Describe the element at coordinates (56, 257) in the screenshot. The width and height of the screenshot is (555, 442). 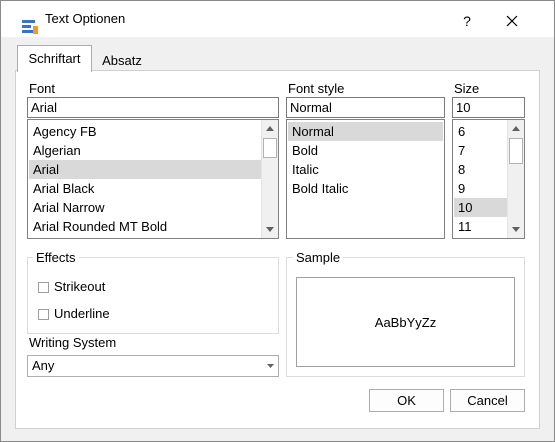
I see `effects-label: Effects` at that location.